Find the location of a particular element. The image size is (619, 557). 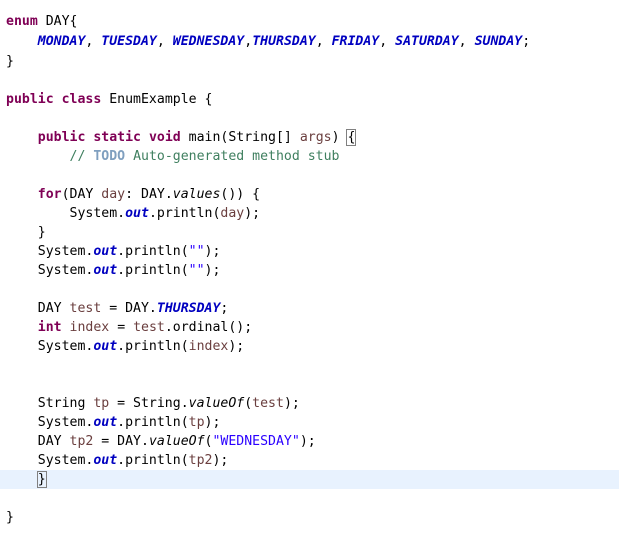

code-text: String is located at coordinates (65, 403).